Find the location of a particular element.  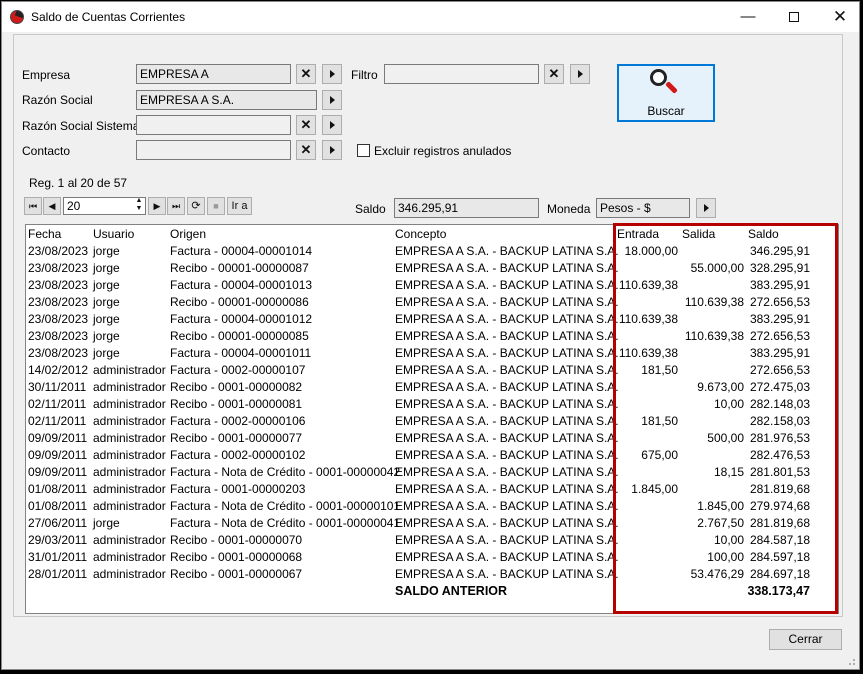

razon-social-label: Razón Social is located at coordinates (57, 100).